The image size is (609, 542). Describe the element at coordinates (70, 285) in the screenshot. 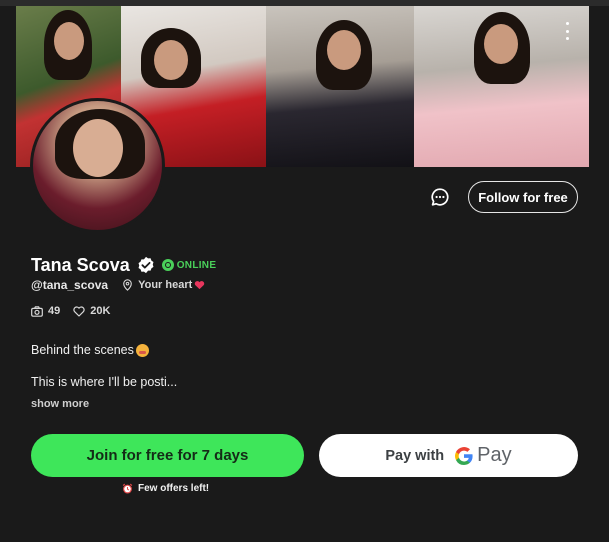

I see `profile-handle: @tana_scova` at that location.